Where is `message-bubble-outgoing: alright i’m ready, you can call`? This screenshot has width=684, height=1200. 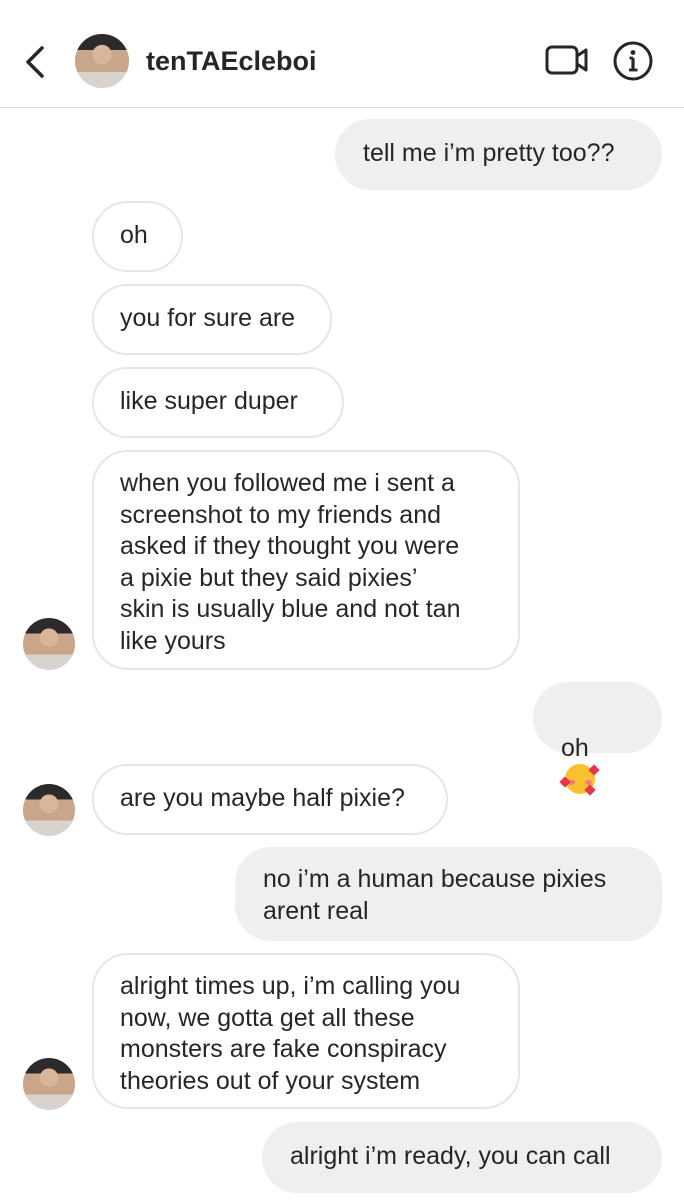
message-bubble-outgoing: alright i’m ready, you can call is located at coordinates (462, 1157).